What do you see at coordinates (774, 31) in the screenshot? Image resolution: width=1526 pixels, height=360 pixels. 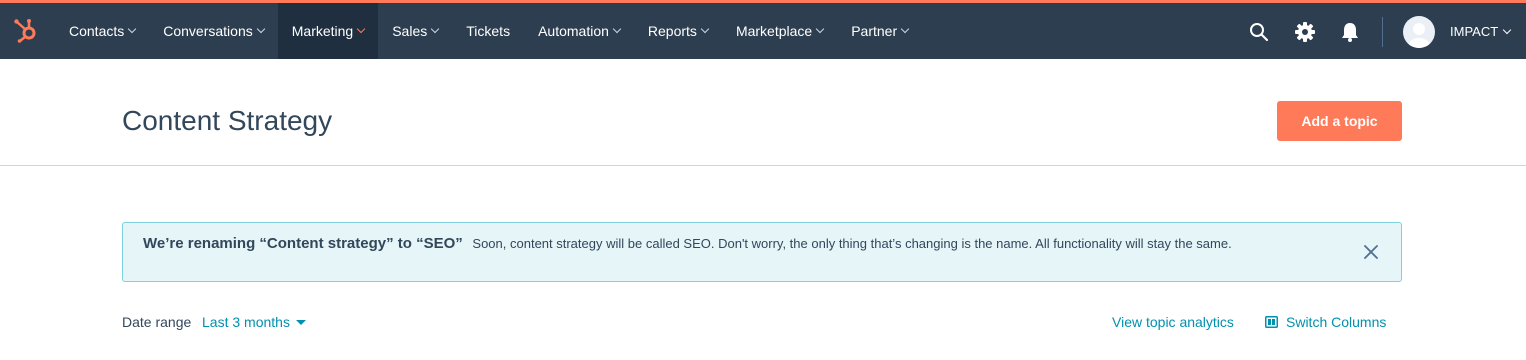 I see `nav-item-label: Marketplace` at bounding box center [774, 31].